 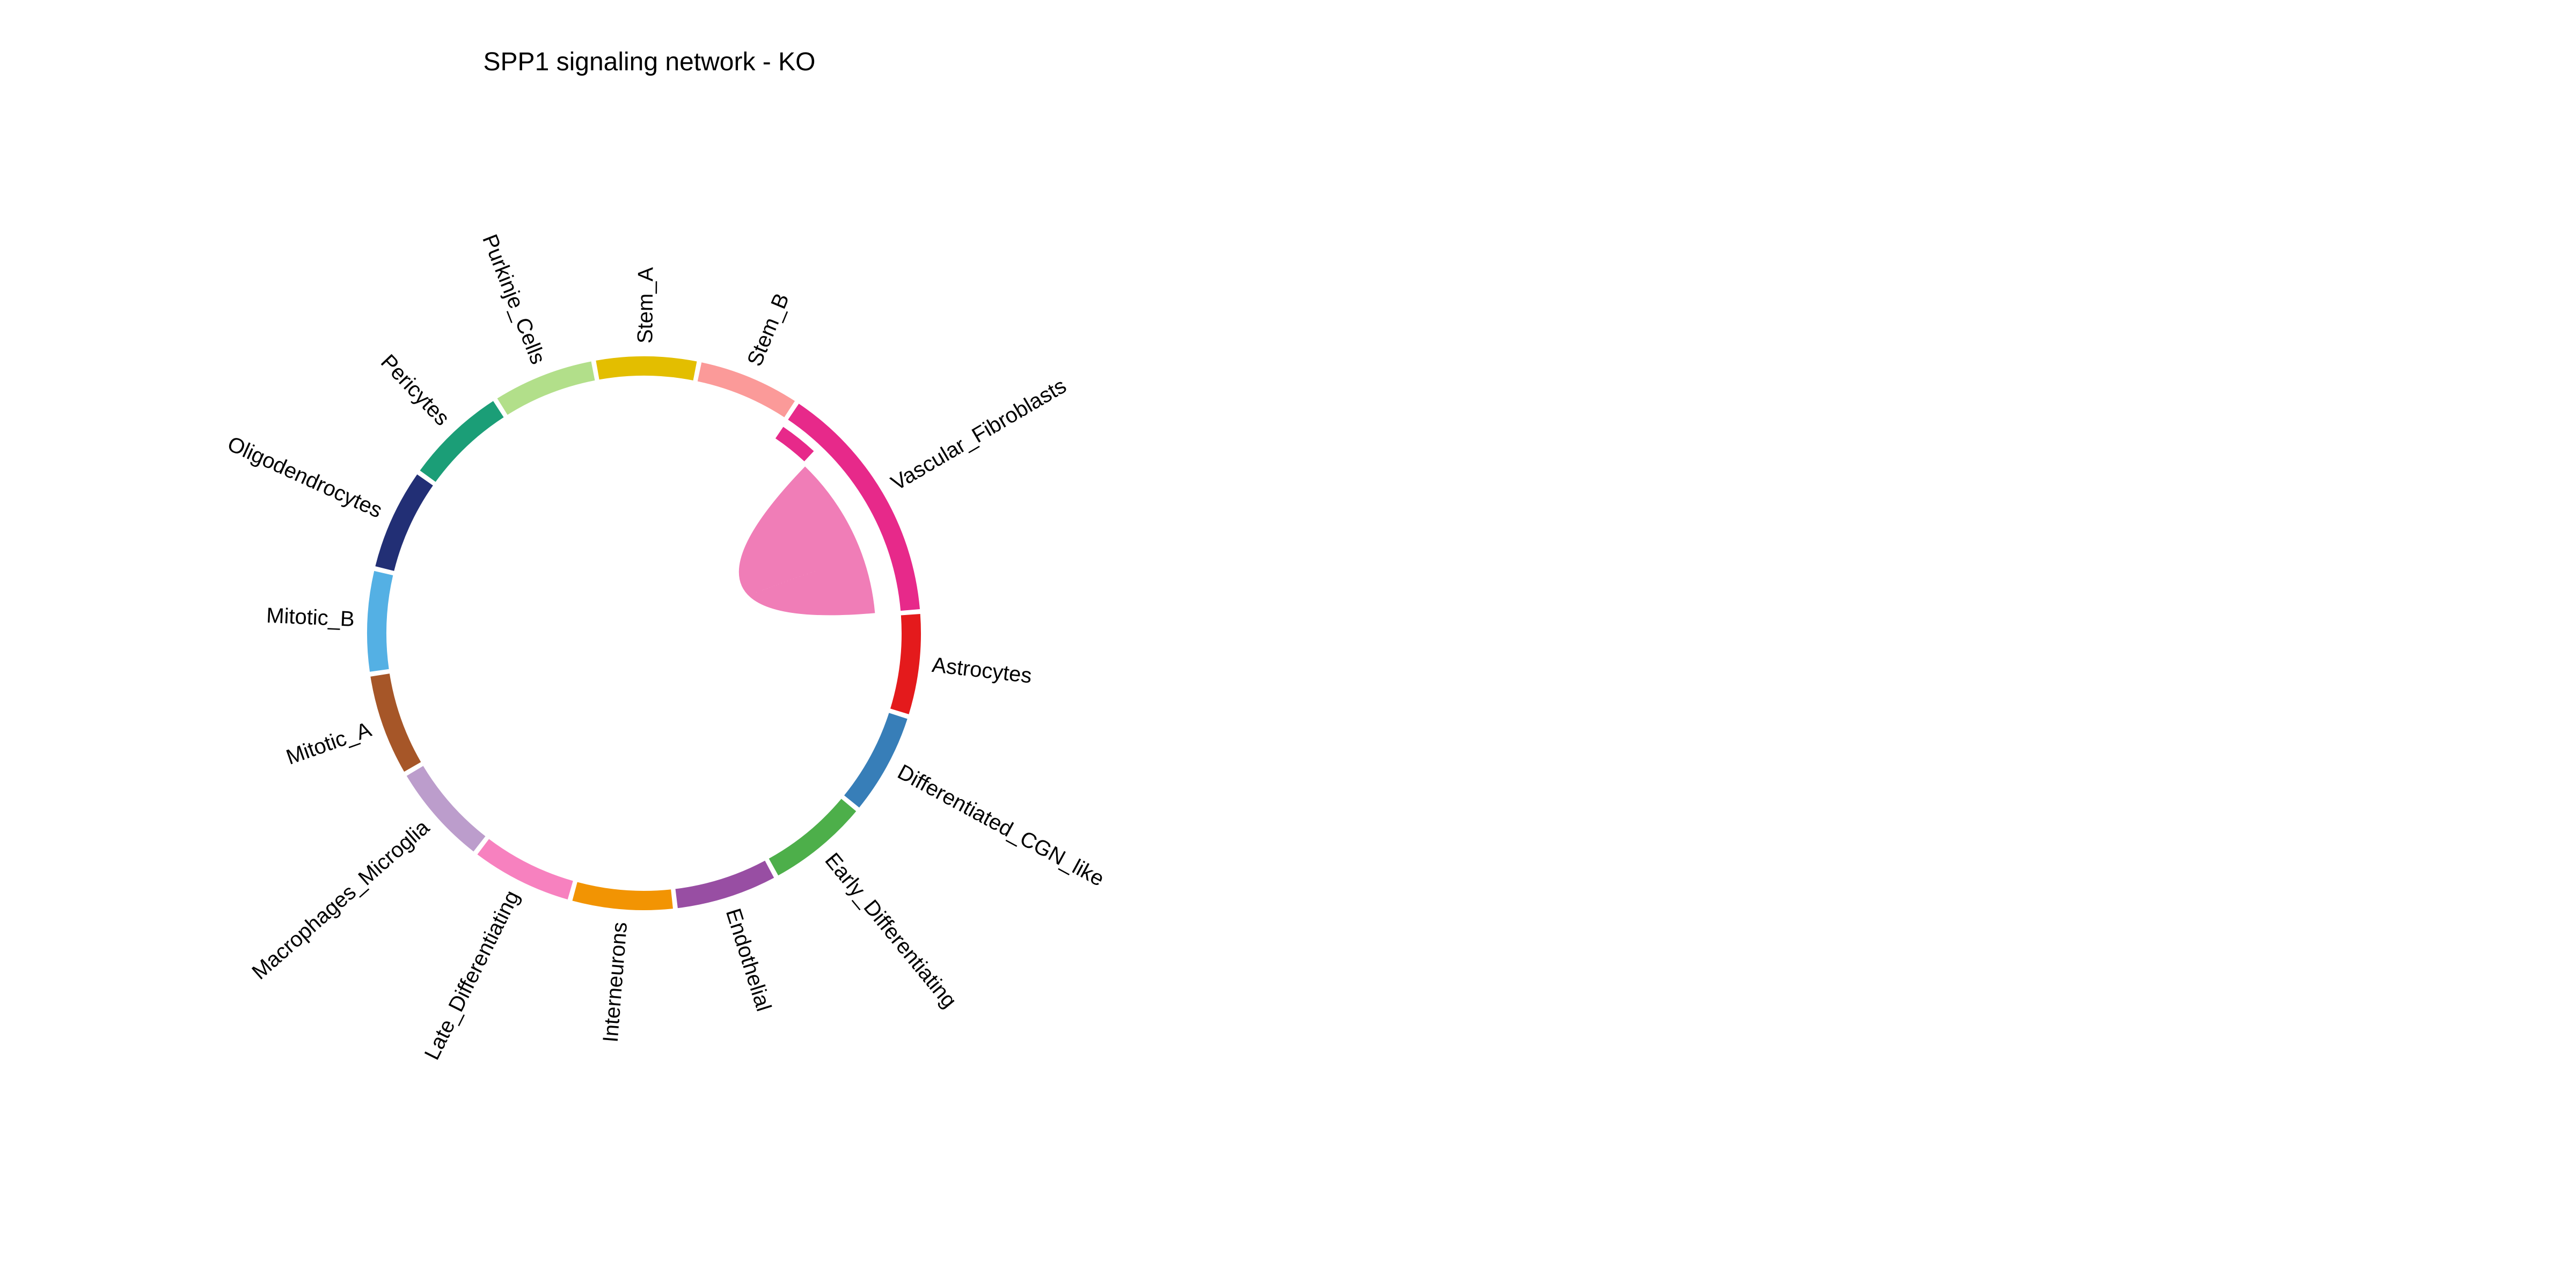 I want to click on sector-label-stem-b: Stem_B, so click(x=768, y=329).